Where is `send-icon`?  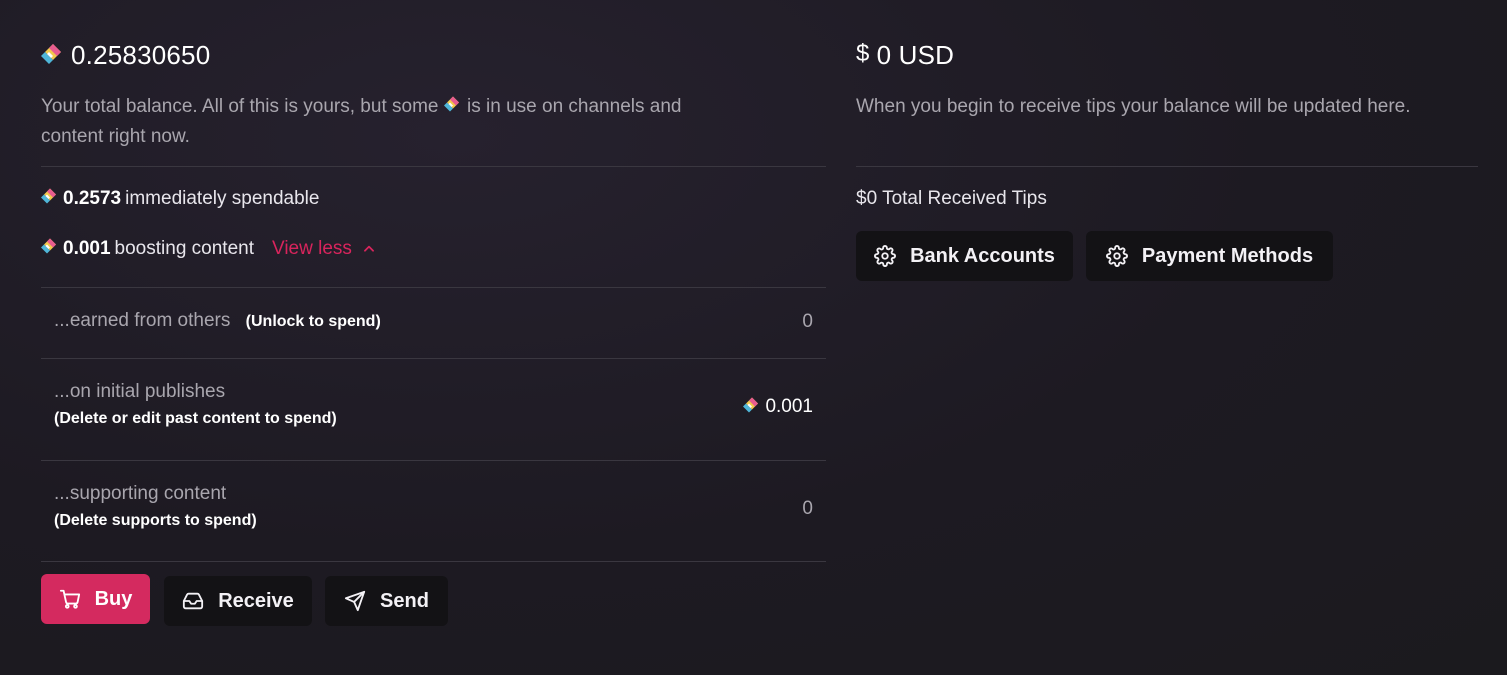 send-icon is located at coordinates (355, 601).